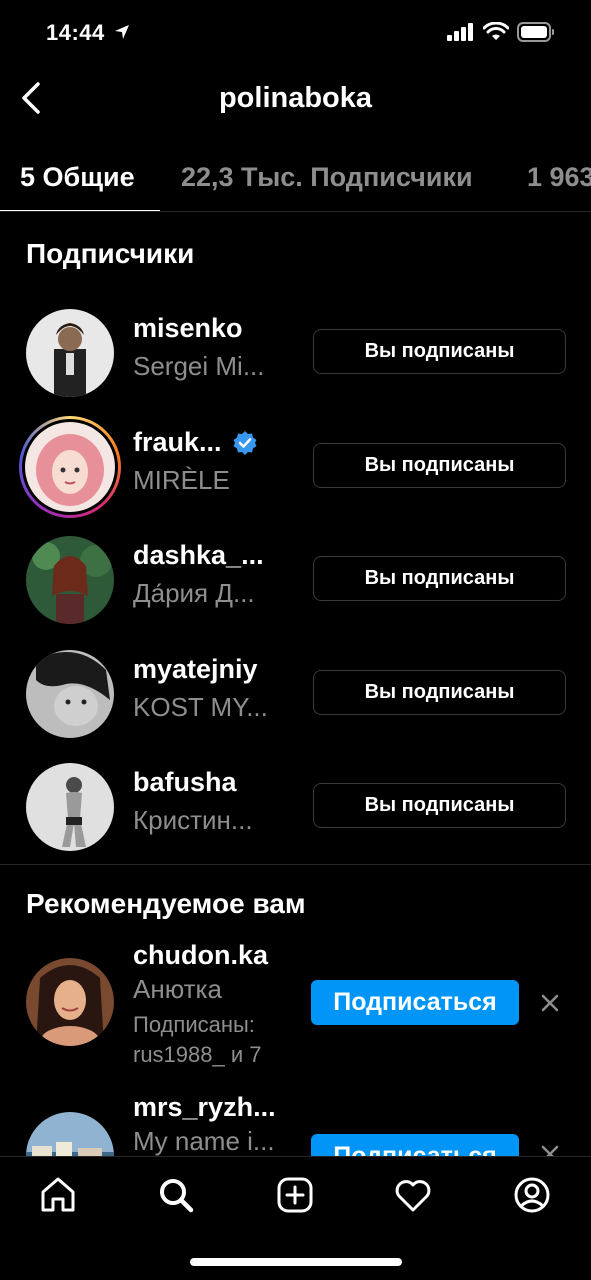  What do you see at coordinates (496, 31) in the screenshot?
I see `wifi-icon` at bounding box center [496, 31].